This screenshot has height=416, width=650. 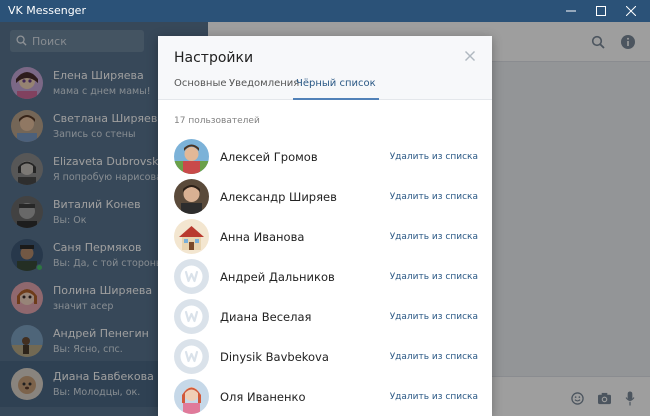 I want to click on close-window-button, so click(x=631, y=11).